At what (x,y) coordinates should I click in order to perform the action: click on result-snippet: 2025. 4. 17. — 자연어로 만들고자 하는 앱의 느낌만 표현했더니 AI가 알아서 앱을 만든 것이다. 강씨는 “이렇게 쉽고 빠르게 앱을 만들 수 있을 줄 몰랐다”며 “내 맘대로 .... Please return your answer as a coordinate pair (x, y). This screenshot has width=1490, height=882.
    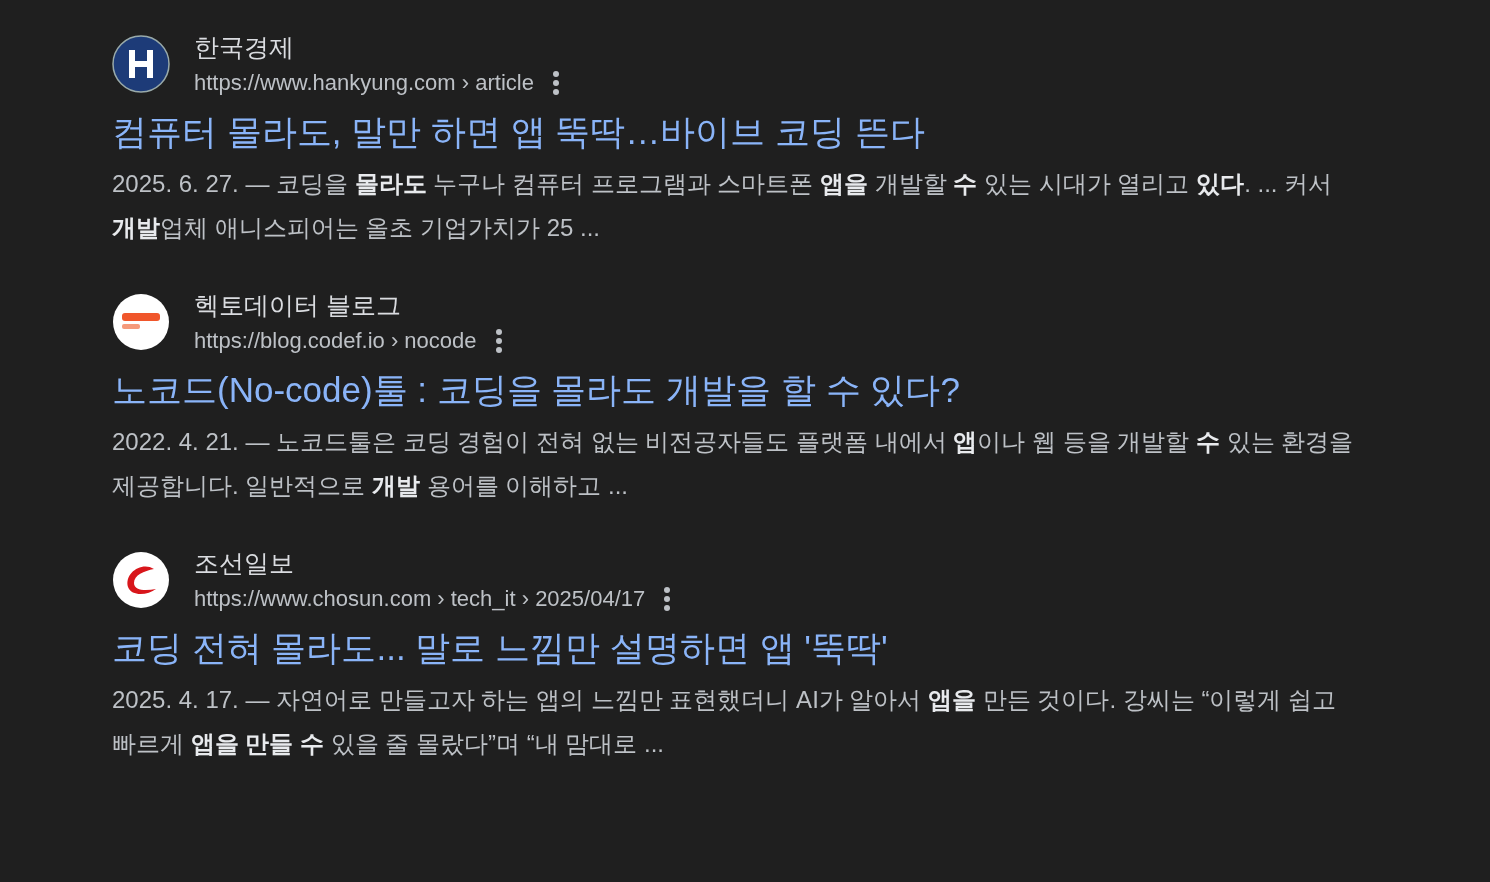
    Looking at the image, I should click on (725, 722).